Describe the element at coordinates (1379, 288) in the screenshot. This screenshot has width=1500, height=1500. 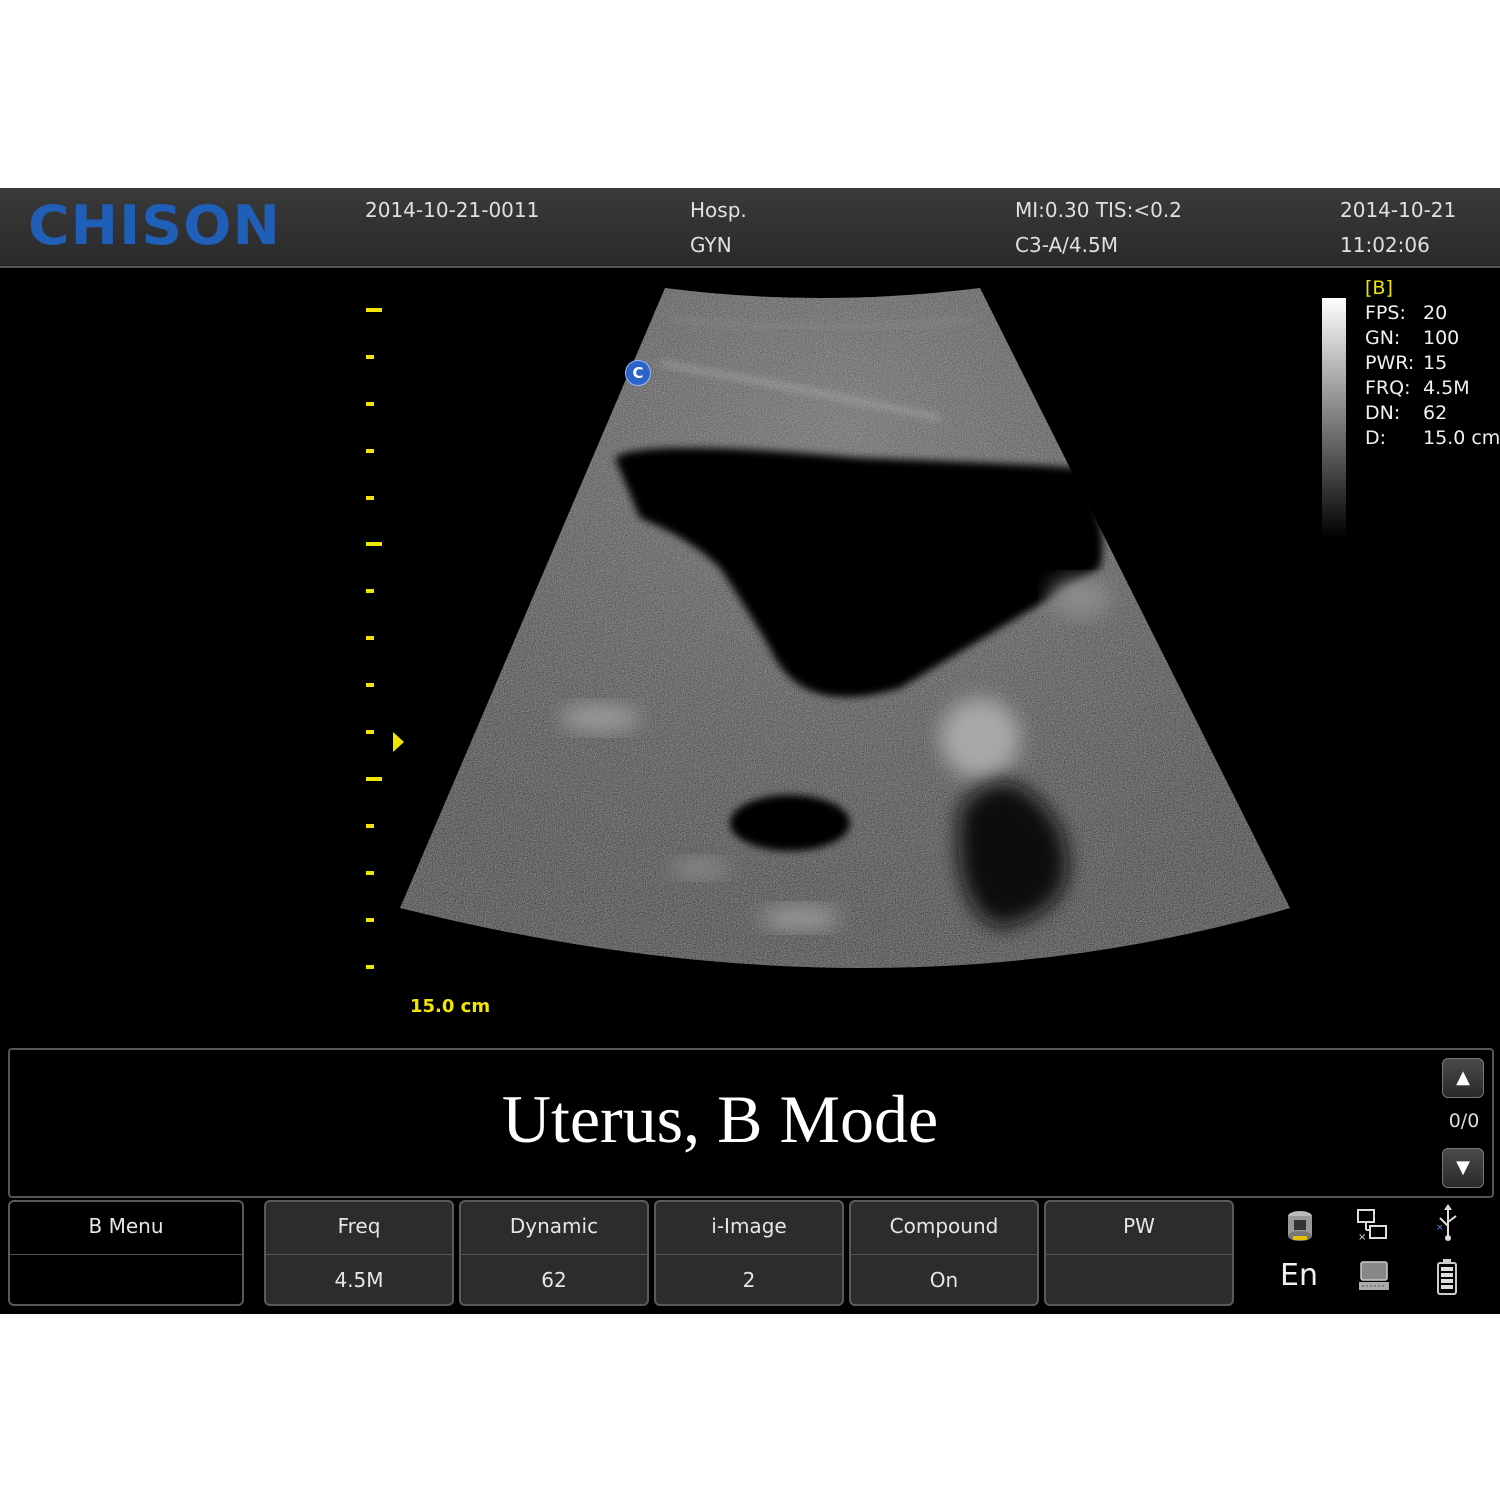
I see `mode-label: [B]` at that location.